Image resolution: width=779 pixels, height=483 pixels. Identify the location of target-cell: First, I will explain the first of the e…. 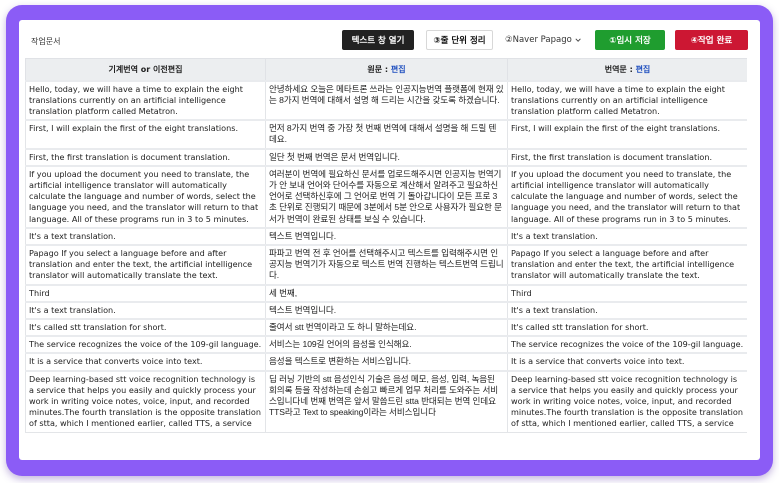
(627, 134).